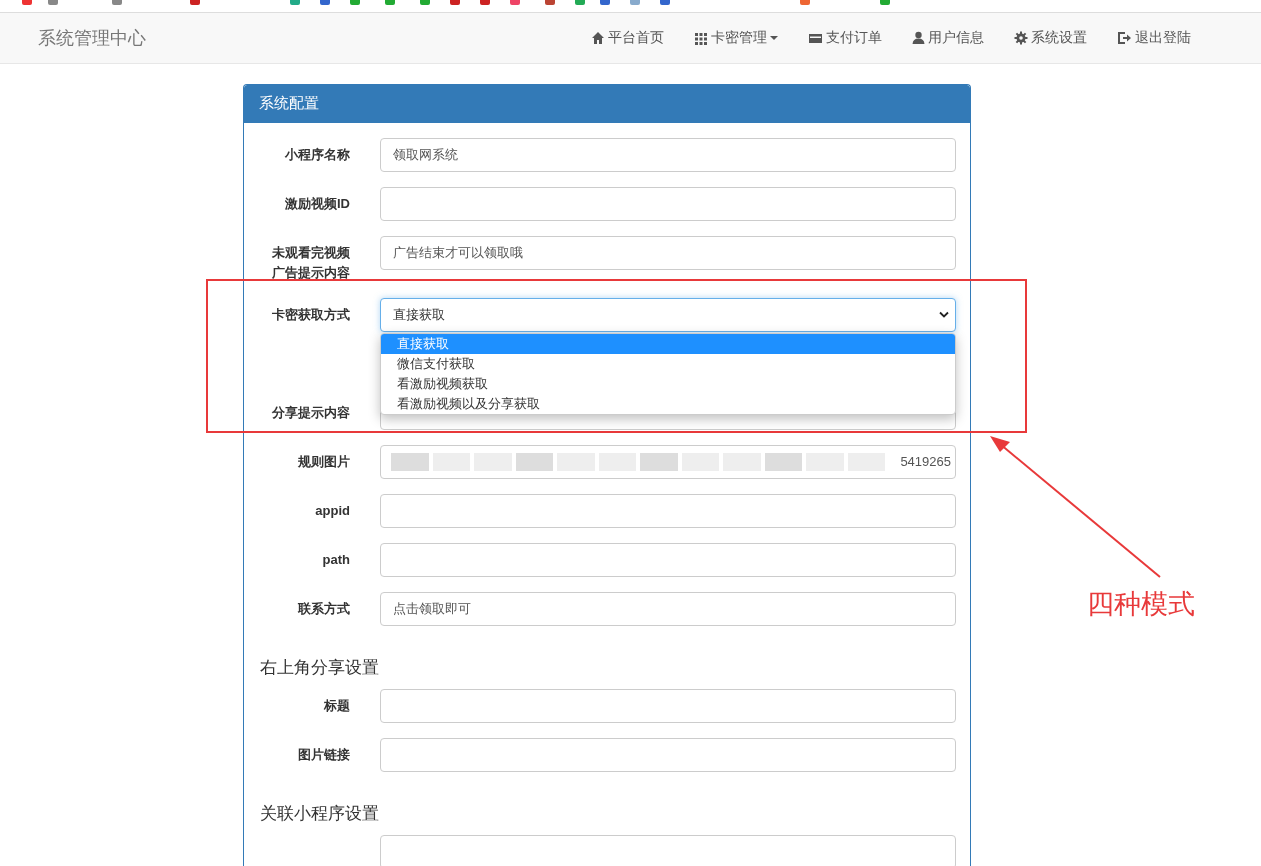 The image size is (1261, 866). What do you see at coordinates (668, 155) in the screenshot?
I see `input-field: 领取网系统` at bounding box center [668, 155].